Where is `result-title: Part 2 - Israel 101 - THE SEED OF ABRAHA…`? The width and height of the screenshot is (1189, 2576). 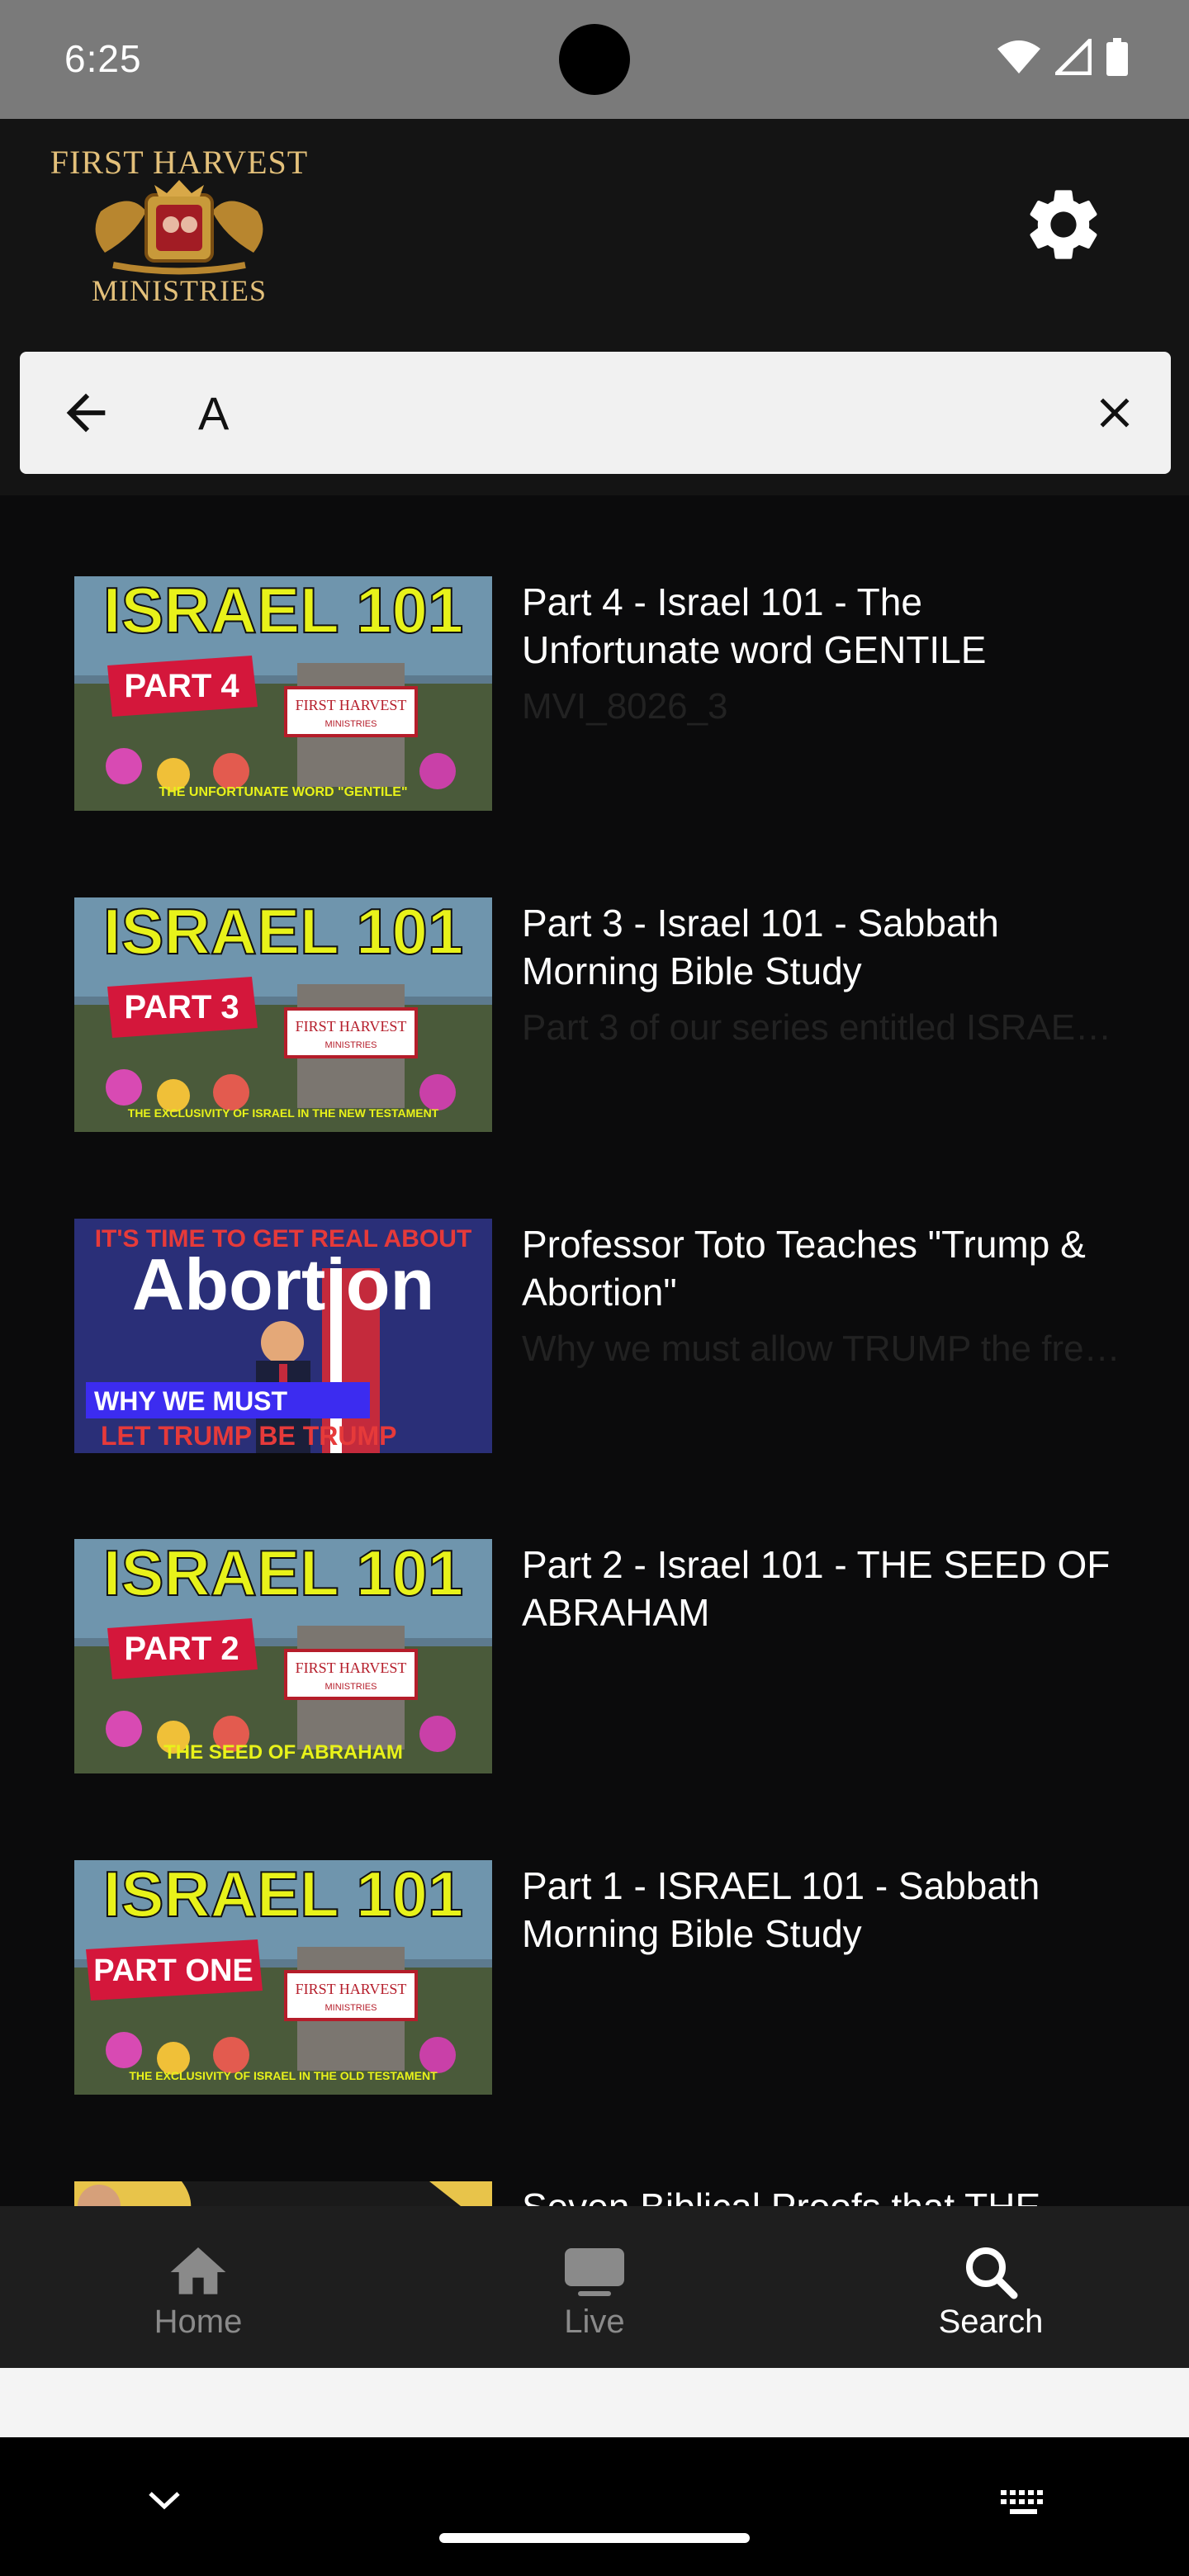 result-title: Part 2 - Israel 101 - THE SEED OF ABRAHA… is located at coordinates (816, 1588).